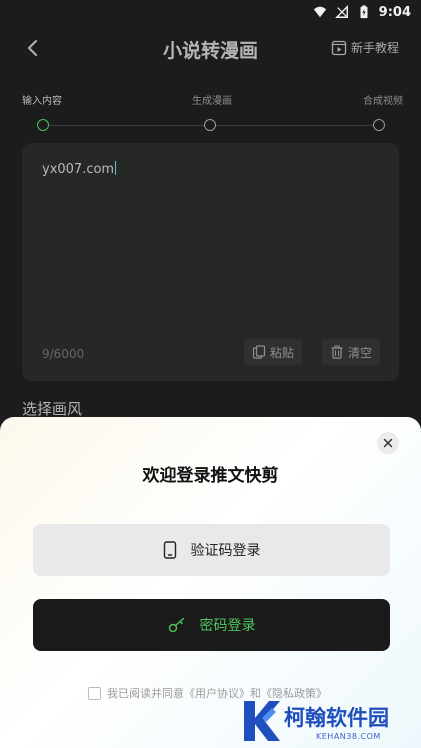  I want to click on paste-label: 粘贴, so click(282, 352).